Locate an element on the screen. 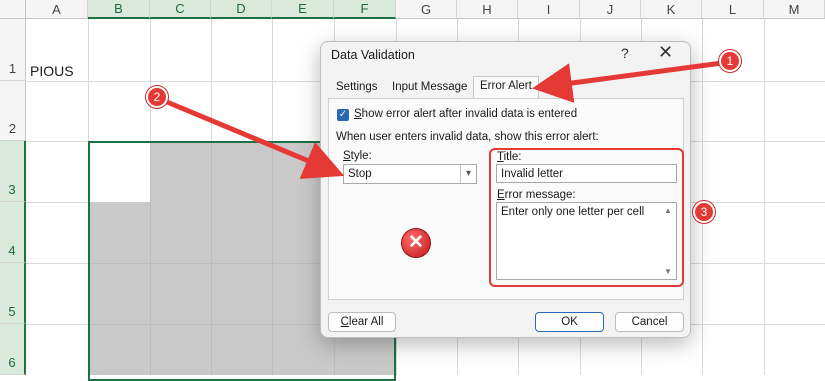  annotation-badge-1: 1 is located at coordinates (730, 61).